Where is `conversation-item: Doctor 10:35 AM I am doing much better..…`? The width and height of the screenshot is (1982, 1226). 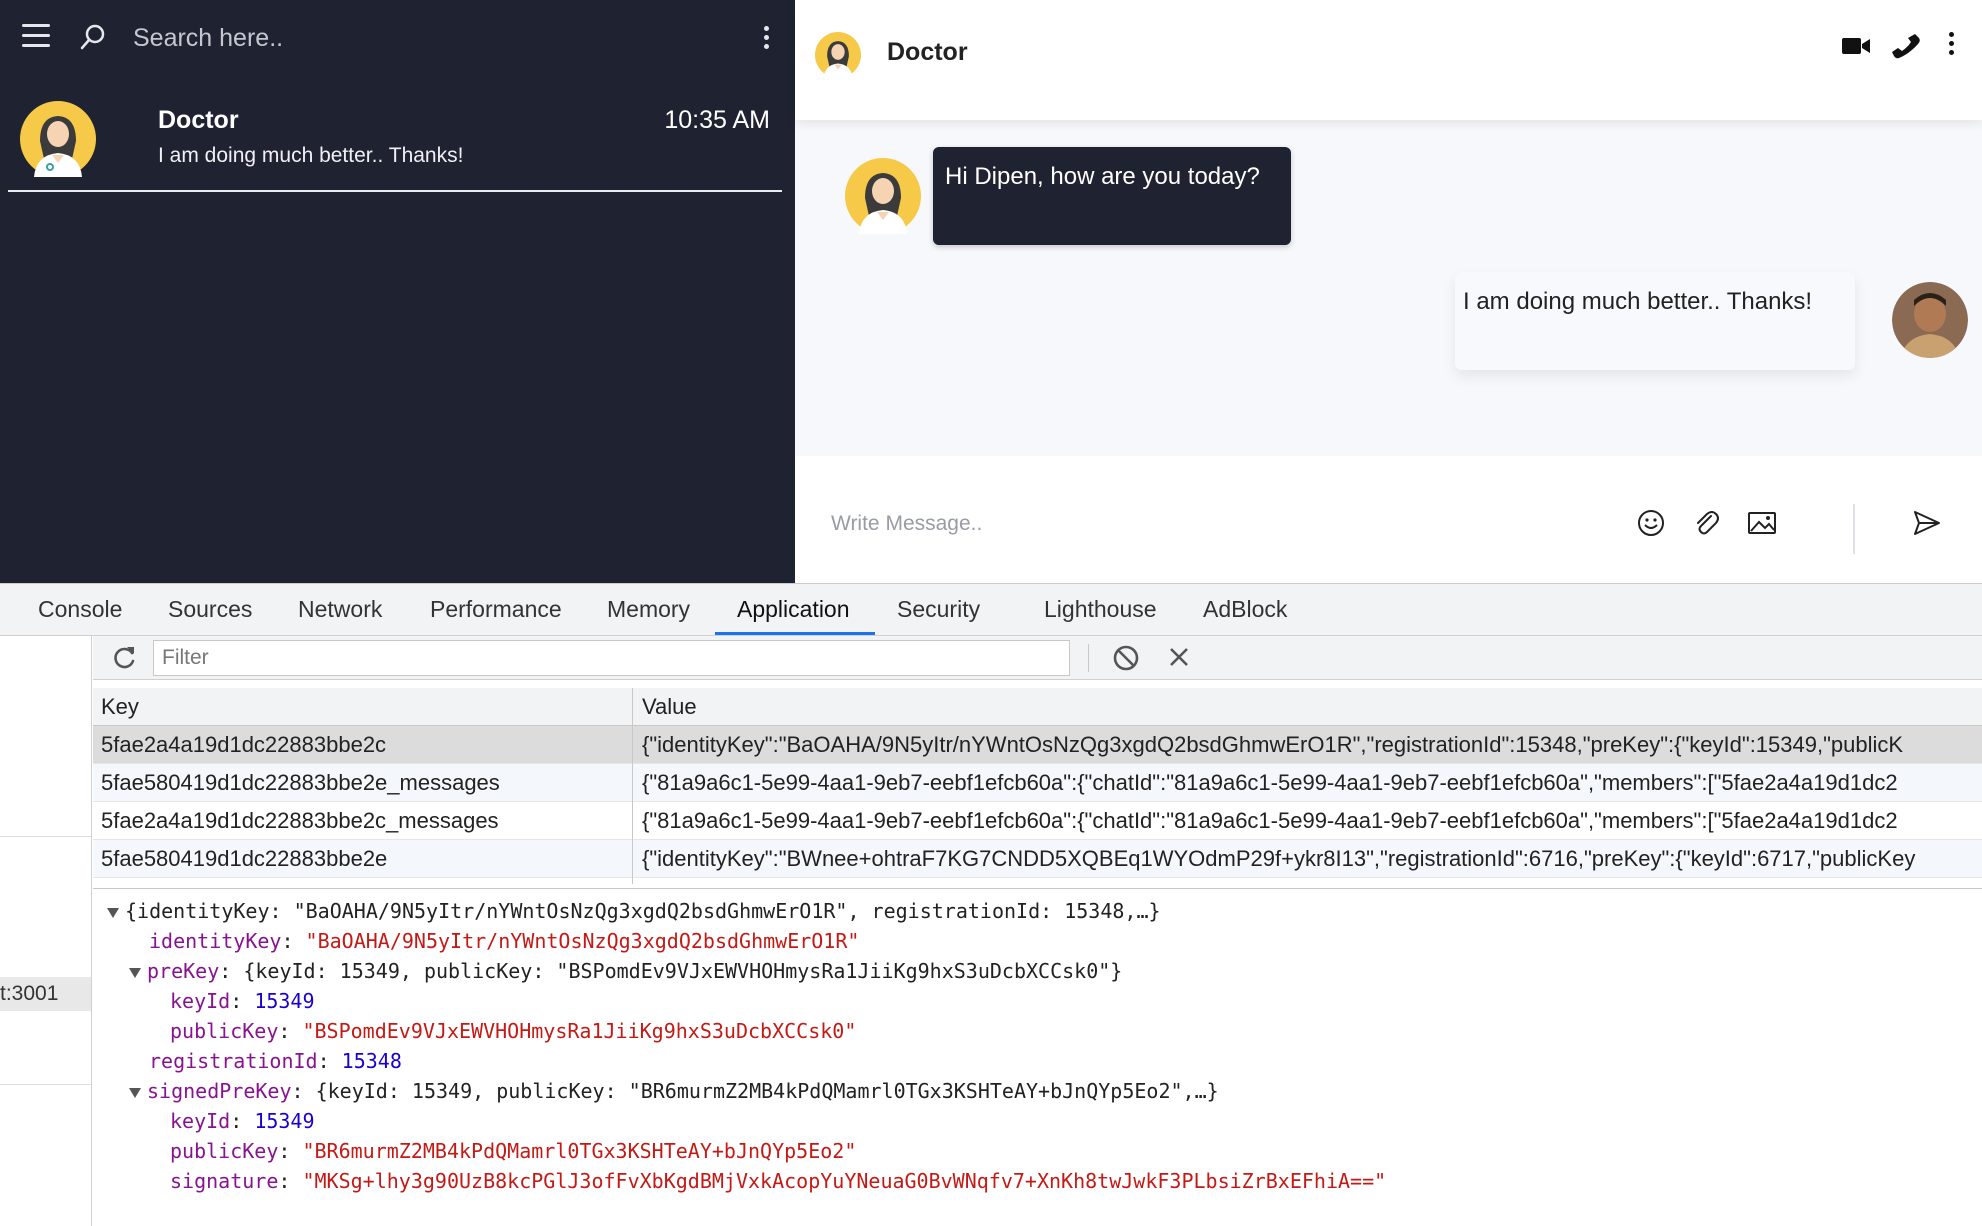 conversation-item: Doctor 10:35 AM I am doing much better..… is located at coordinates (395, 141).